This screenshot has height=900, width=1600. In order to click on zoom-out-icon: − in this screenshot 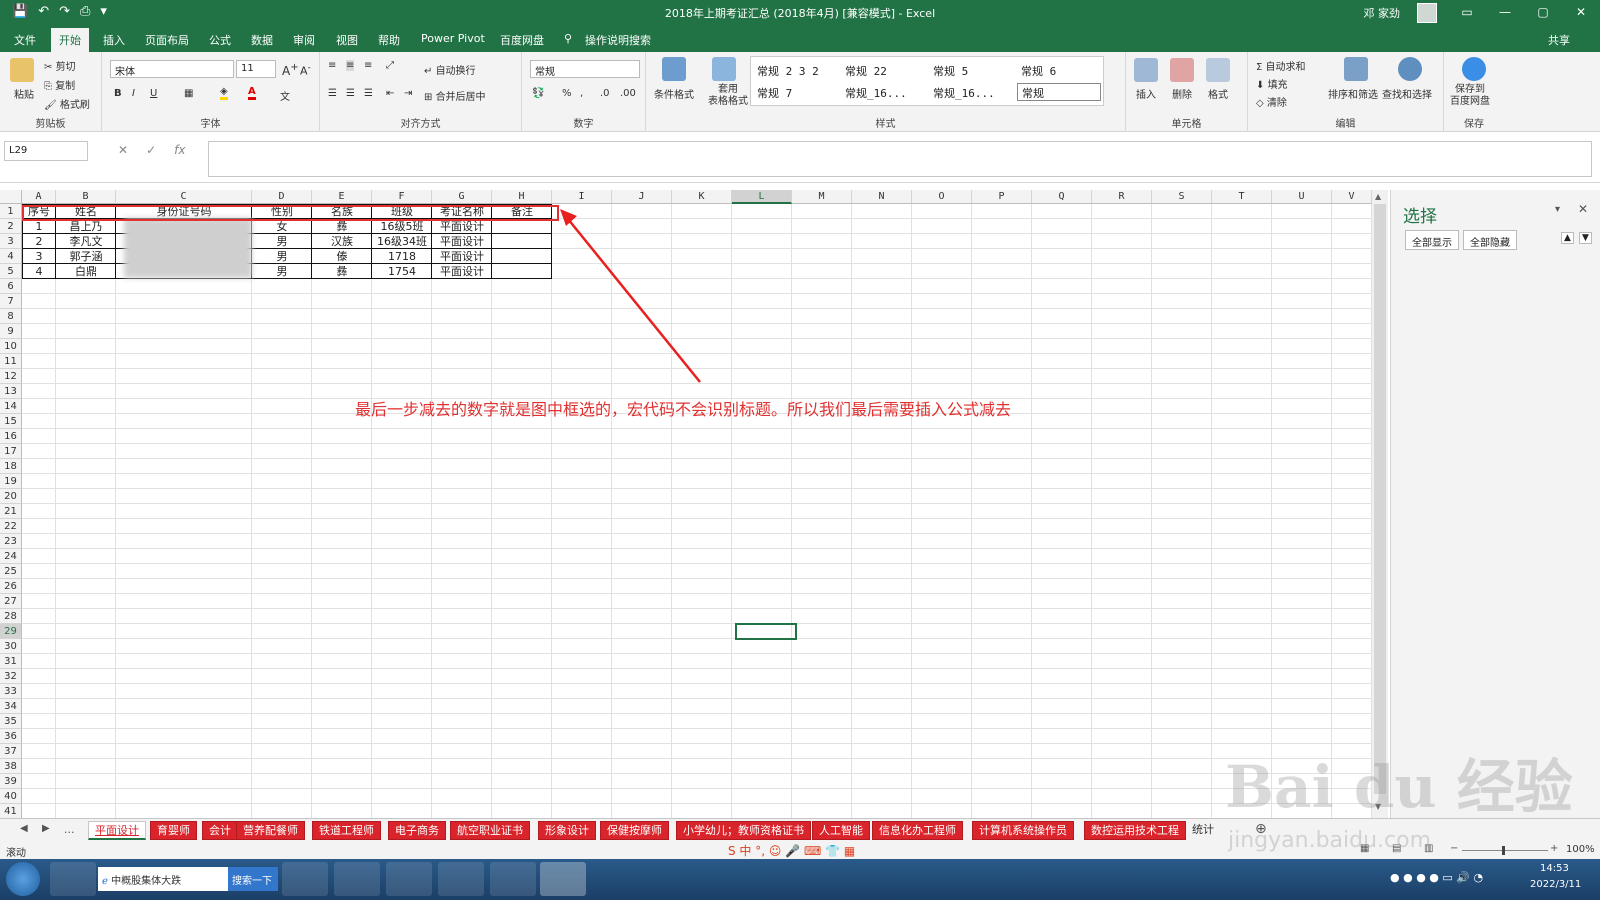, I will do `click(1454, 848)`.